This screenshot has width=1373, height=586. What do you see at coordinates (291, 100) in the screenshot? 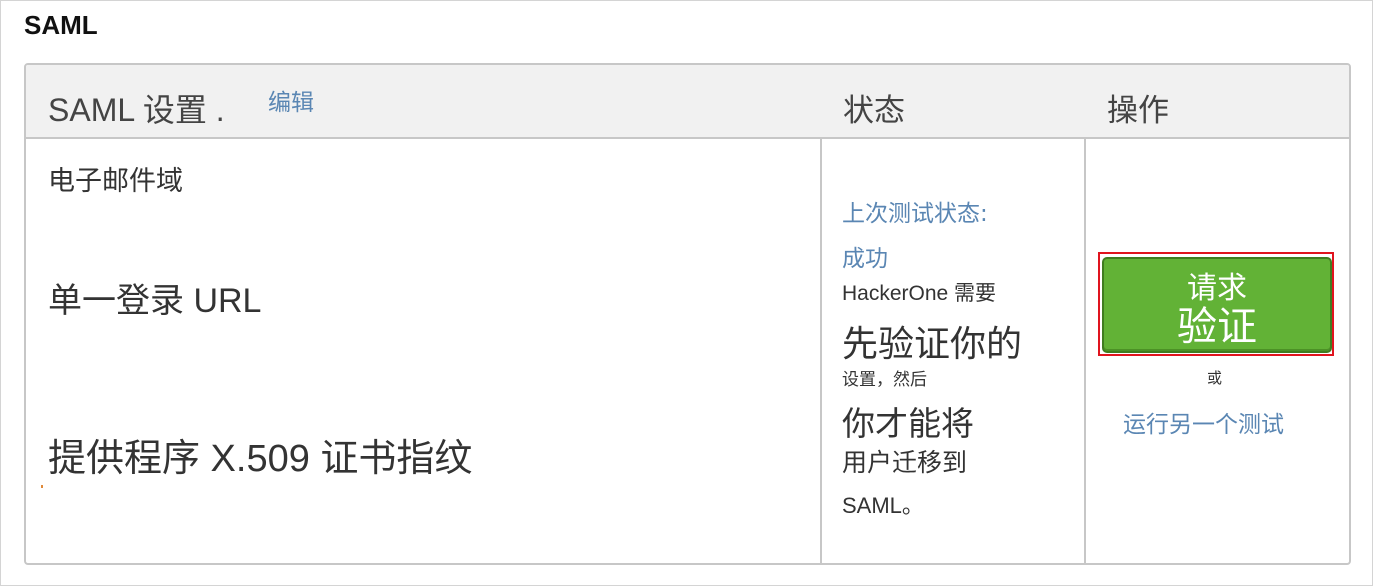
I see `edit-link: 编辑` at bounding box center [291, 100].